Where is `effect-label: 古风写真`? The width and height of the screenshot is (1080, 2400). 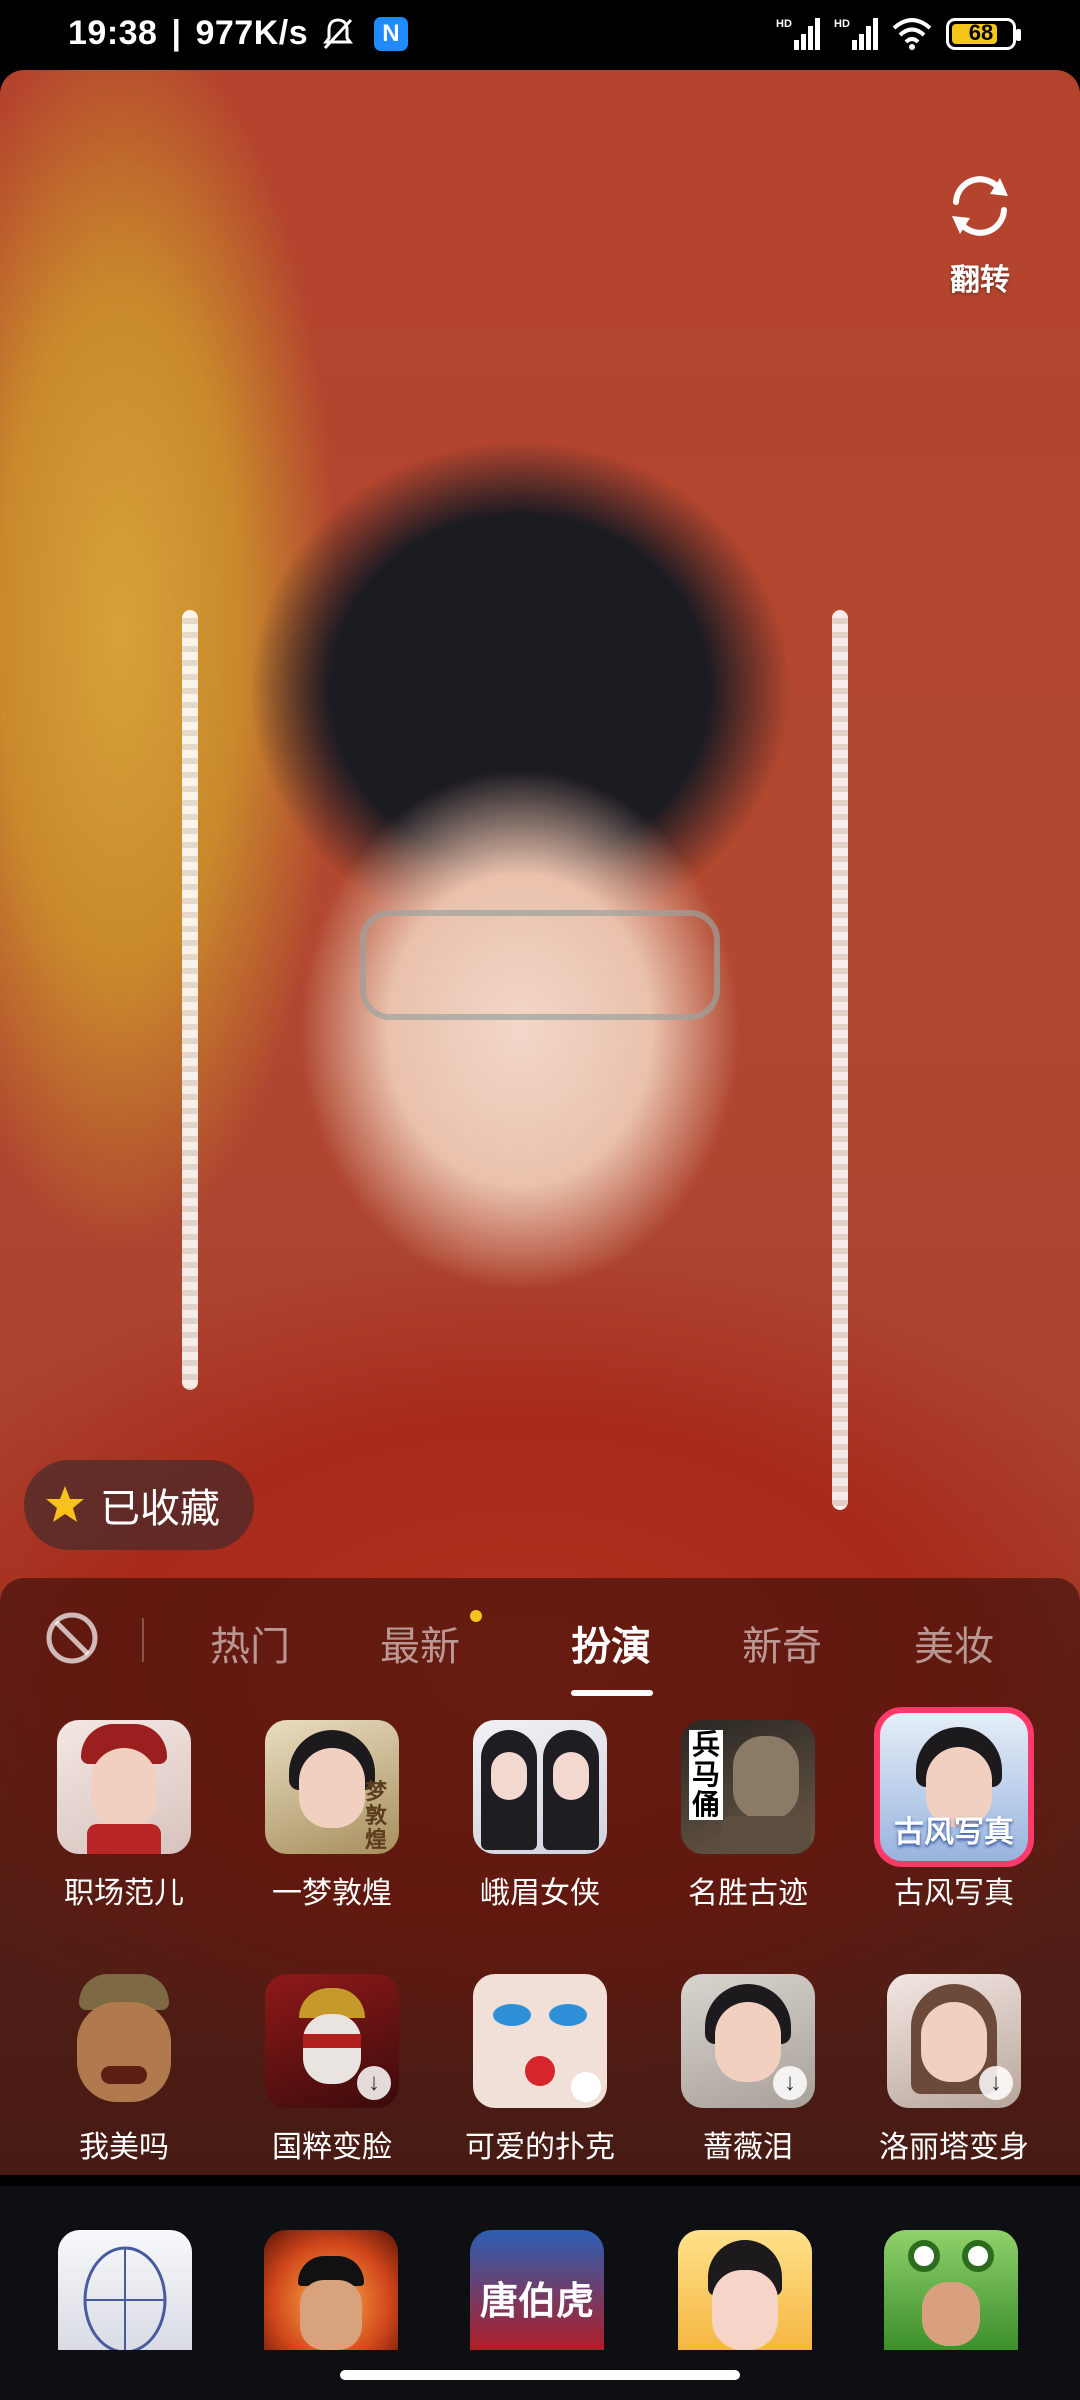
effect-label: 古风写真 is located at coordinates (954, 1893).